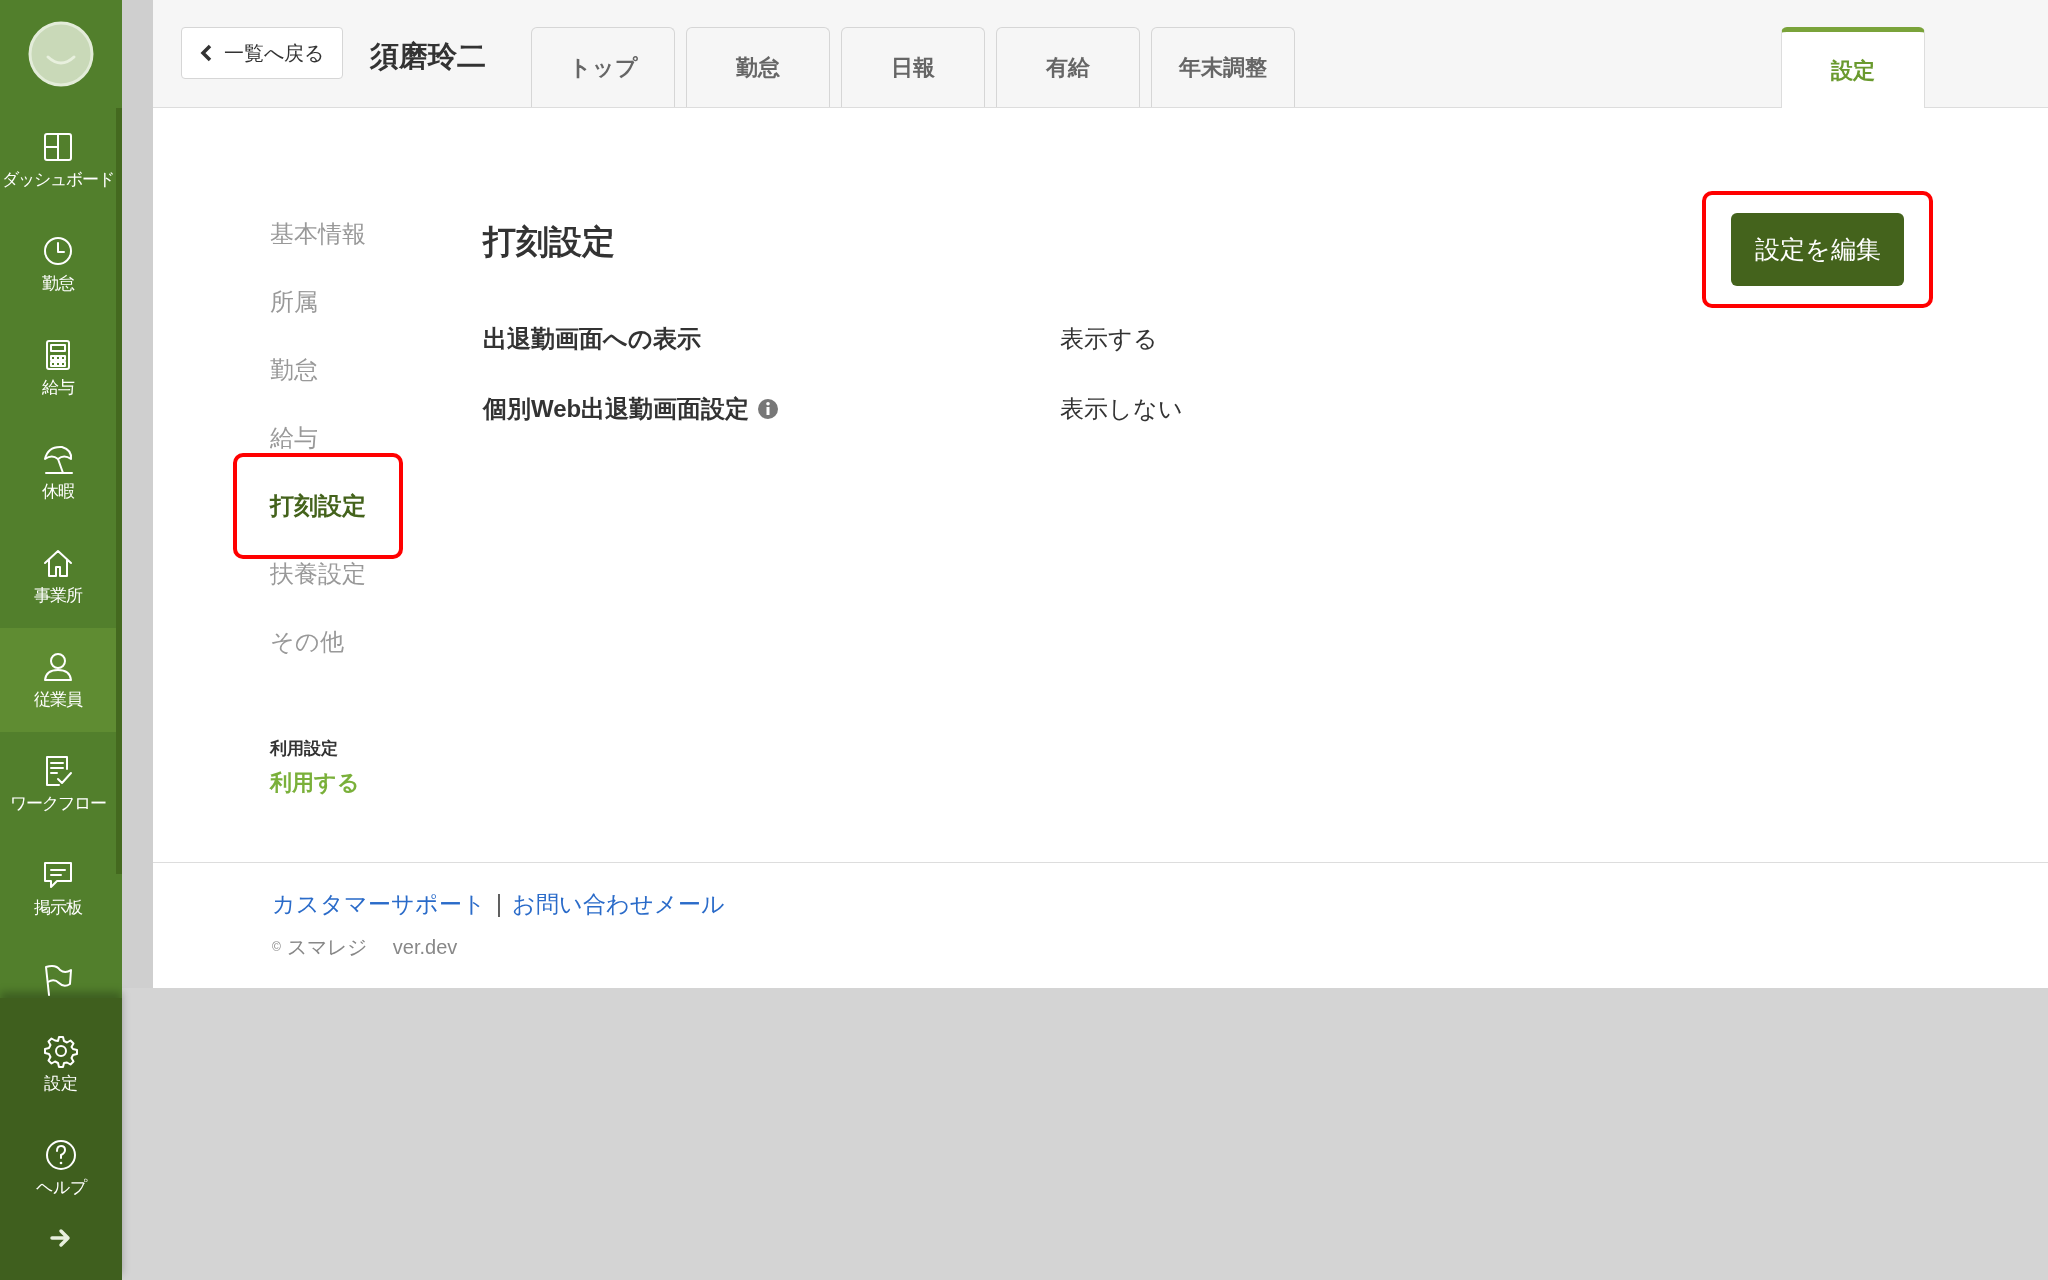  What do you see at coordinates (294, 438) in the screenshot?
I see `settings-nav-item: 給与` at bounding box center [294, 438].